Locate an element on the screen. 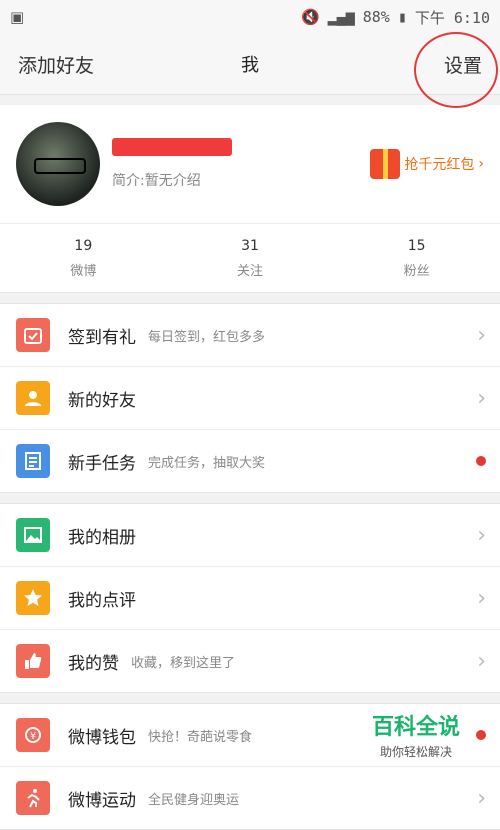  avatar is located at coordinates (58, 164).